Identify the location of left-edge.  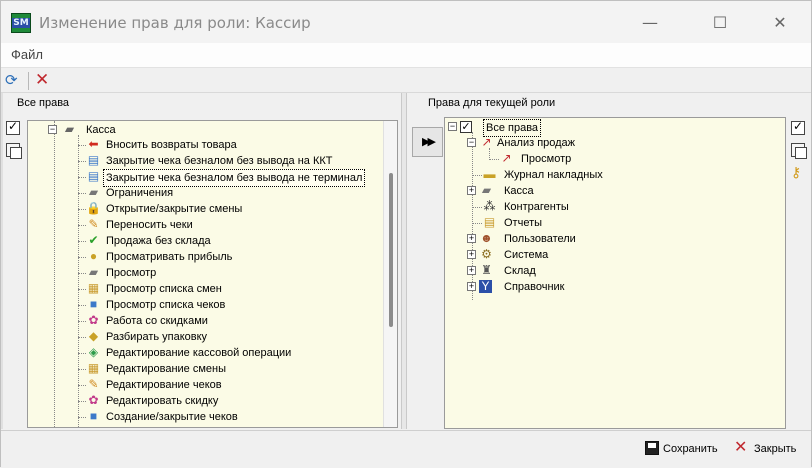
(2, 261).